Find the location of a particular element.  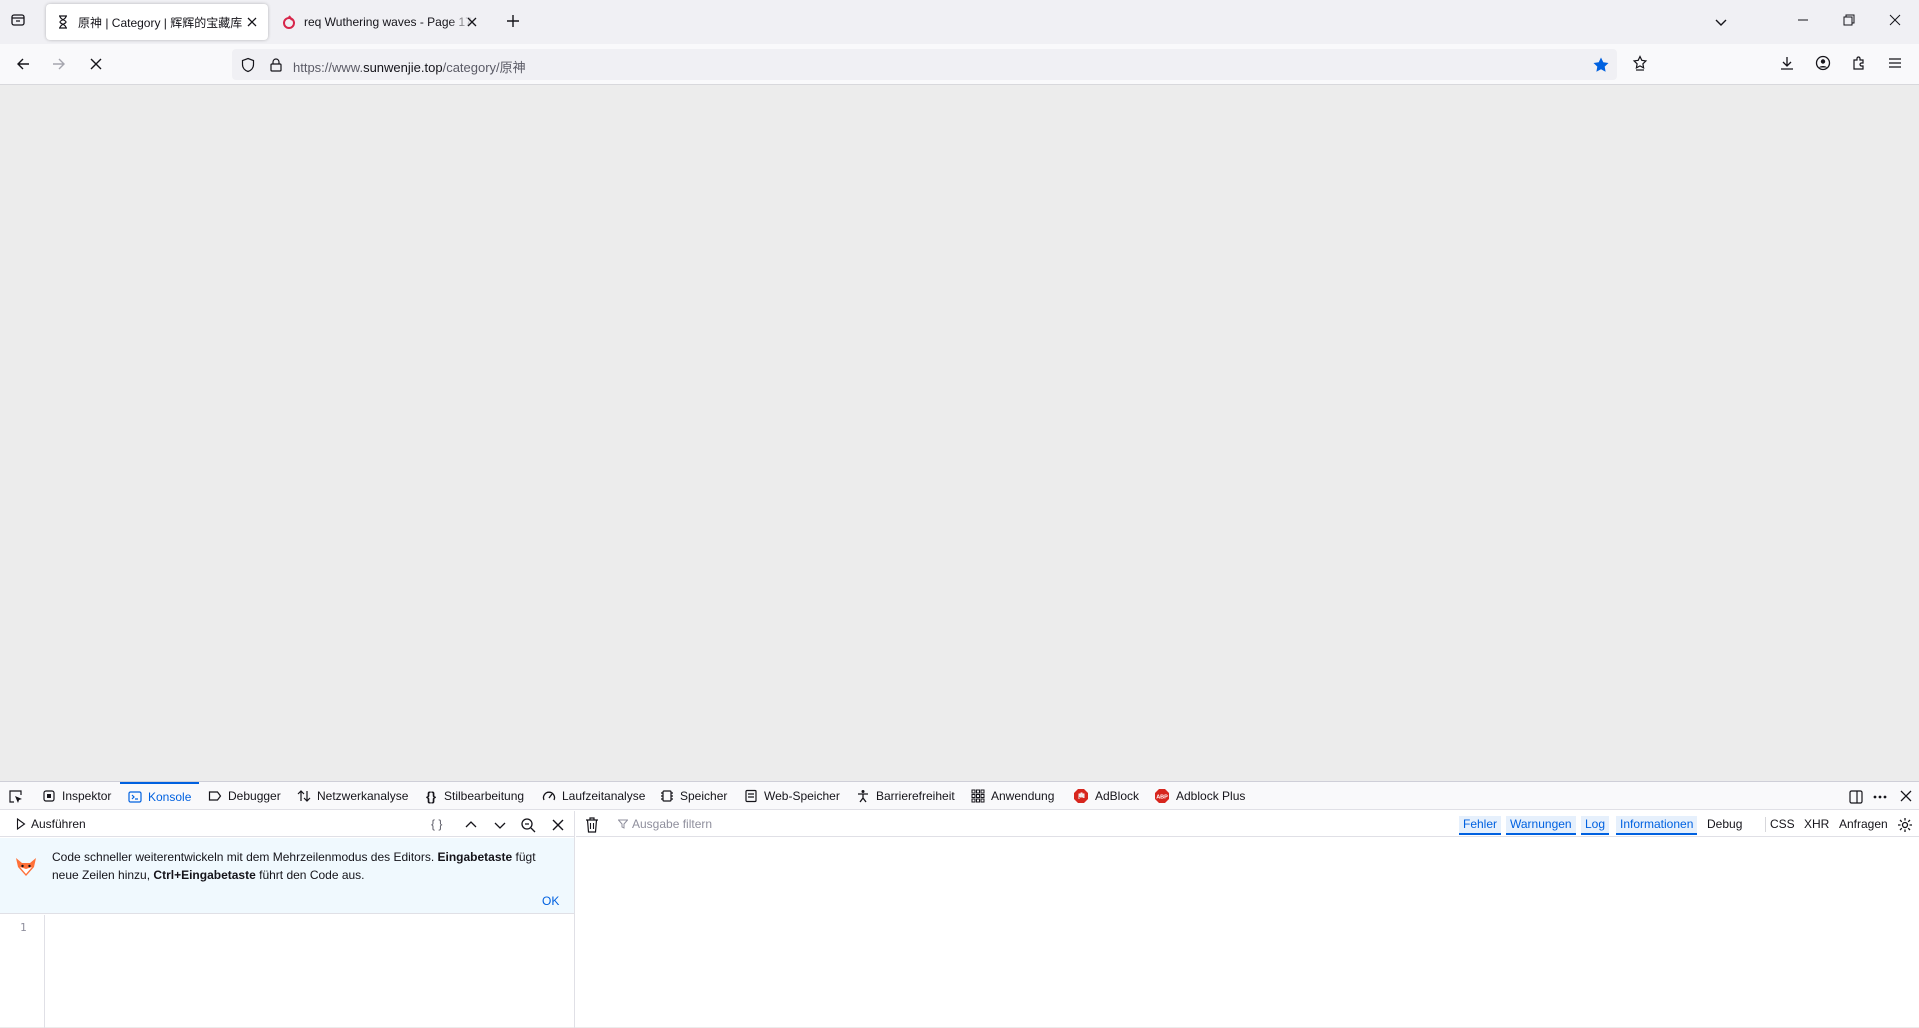

tab-adblock: AdBlock is located at coordinates (1106, 796).